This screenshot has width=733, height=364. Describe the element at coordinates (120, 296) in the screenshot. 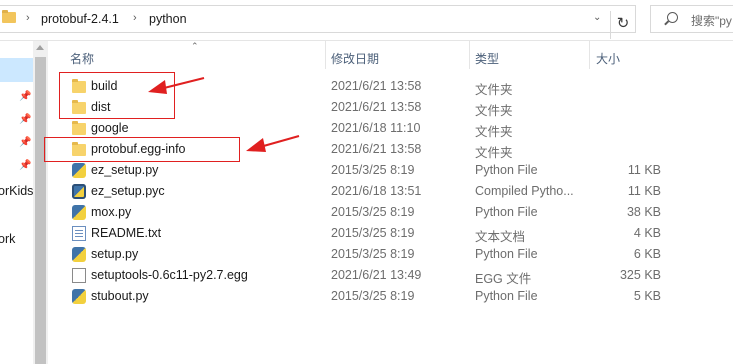

I see `file-name: stubout.py` at that location.